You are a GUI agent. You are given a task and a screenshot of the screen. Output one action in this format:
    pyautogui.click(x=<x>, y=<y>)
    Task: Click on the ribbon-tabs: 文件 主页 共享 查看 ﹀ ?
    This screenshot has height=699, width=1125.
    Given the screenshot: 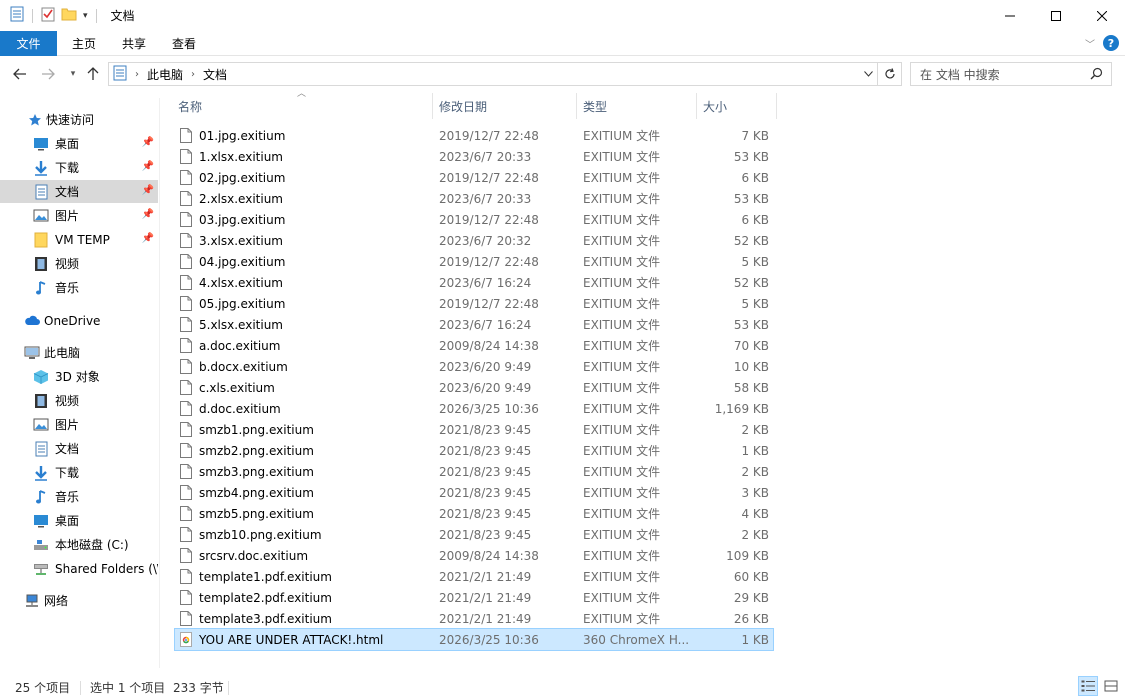 What is the action you would take?
    pyautogui.click(x=562, y=43)
    